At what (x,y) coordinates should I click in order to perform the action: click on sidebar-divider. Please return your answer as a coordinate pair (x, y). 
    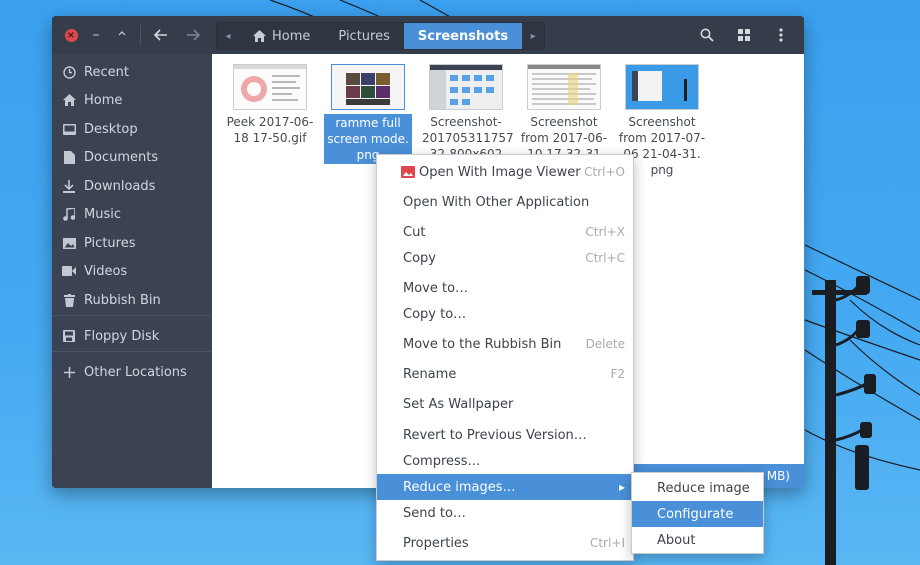
    Looking at the image, I should click on (132, 351).